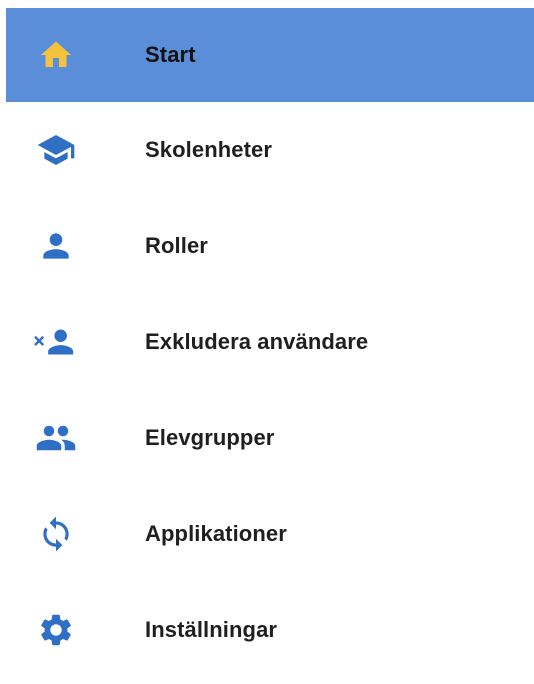 The width and height of the screenshot is (534, 684). What do you see at coordinates (56, 438) in the screenshot?
I see `group-icon` at bounding box center [56, 438].